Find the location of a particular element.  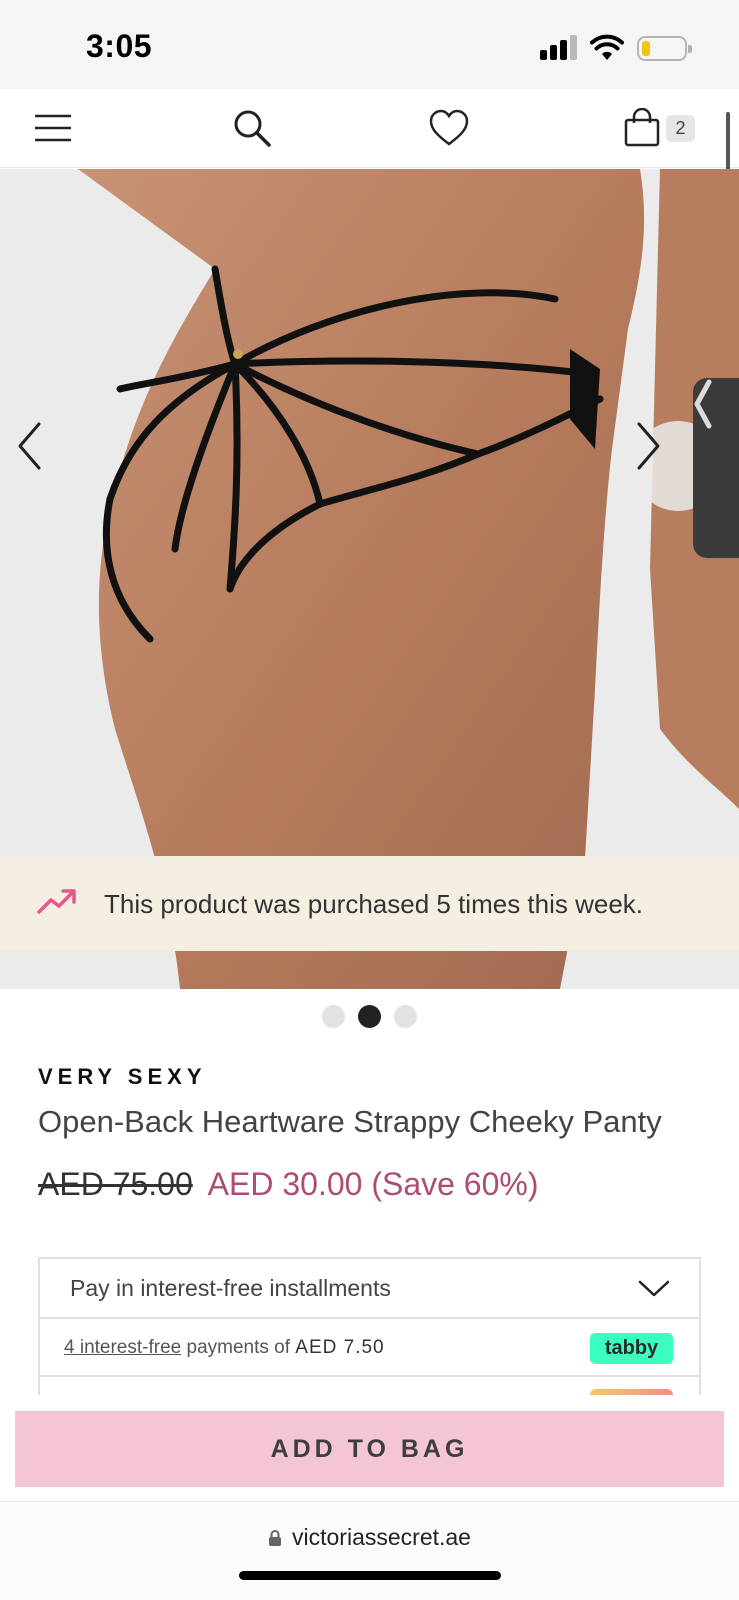

shopping-bag-icon is located at coordinates (642, 128).